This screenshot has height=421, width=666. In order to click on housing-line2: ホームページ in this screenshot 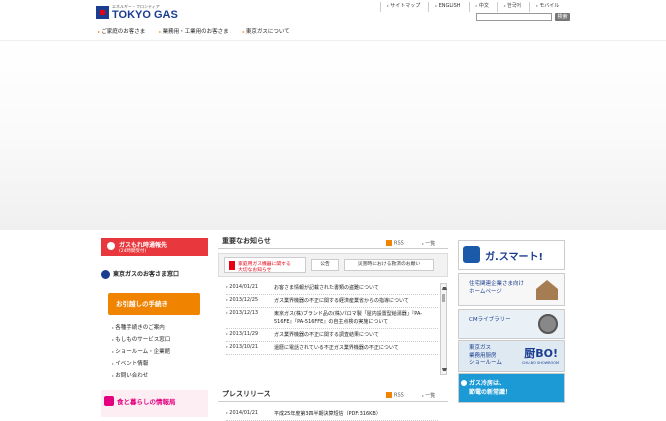, I will do `click(485, 292)`.